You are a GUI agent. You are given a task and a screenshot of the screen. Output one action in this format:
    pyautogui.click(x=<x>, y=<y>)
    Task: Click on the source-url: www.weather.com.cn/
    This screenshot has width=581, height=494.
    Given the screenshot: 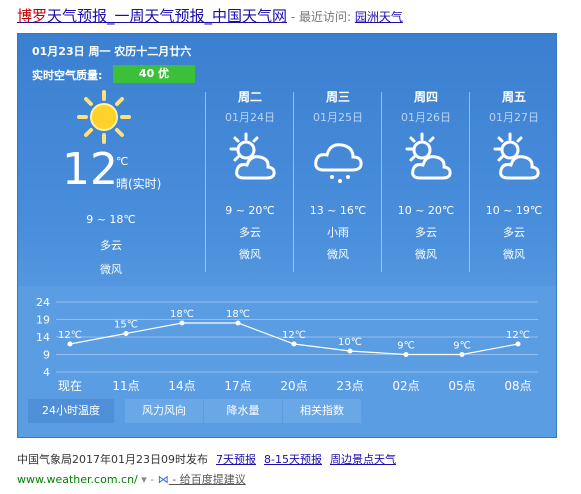 What is the action you would take?
    pyautogui.click(x=77, y=479)
    